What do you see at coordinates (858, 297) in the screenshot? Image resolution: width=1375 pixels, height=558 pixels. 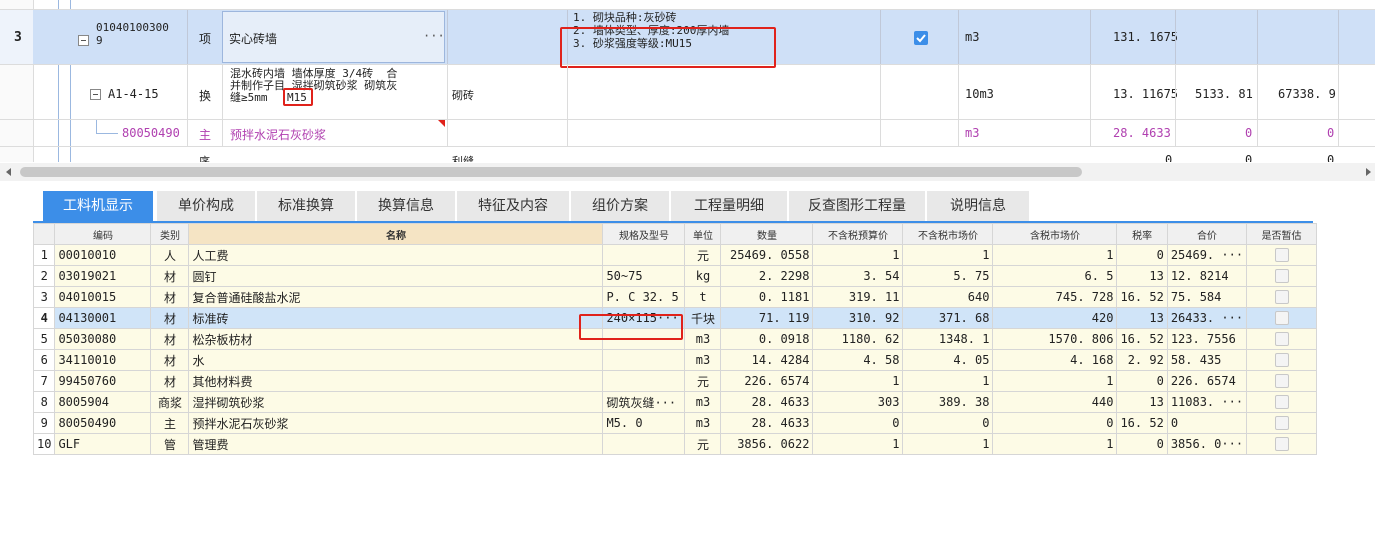 I see `cell-budget-price: 319. 11` at bounding box center [858, 297].